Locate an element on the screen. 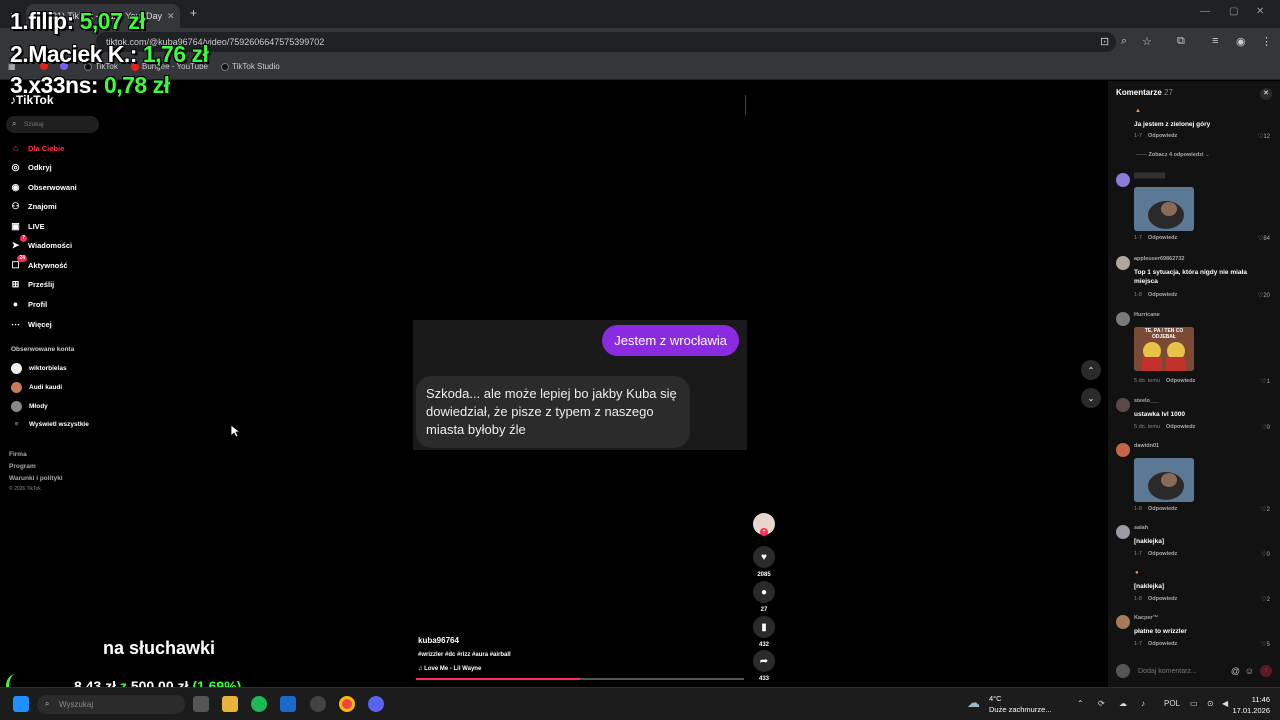 This screenshot has height=720, width=1280. nav-profil: ● Profil is located at coordinates (28, 304).